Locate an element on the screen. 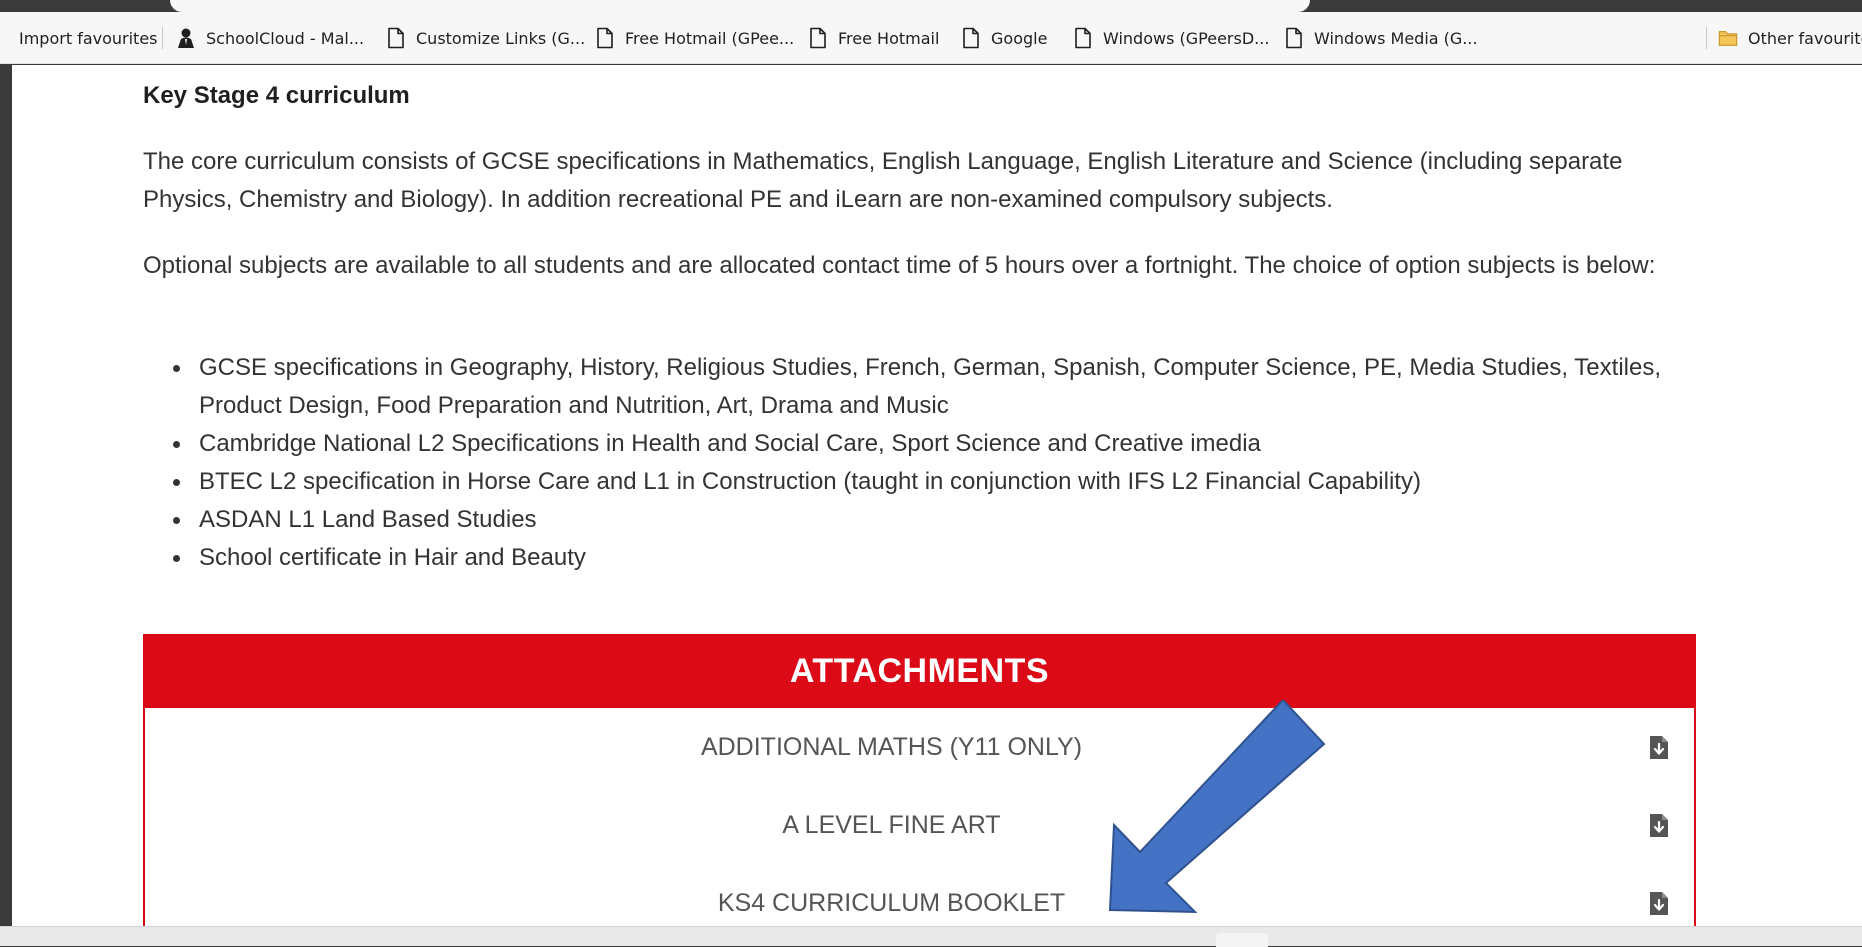  bottom-strip-tab is located at coordinates (1242, 940).